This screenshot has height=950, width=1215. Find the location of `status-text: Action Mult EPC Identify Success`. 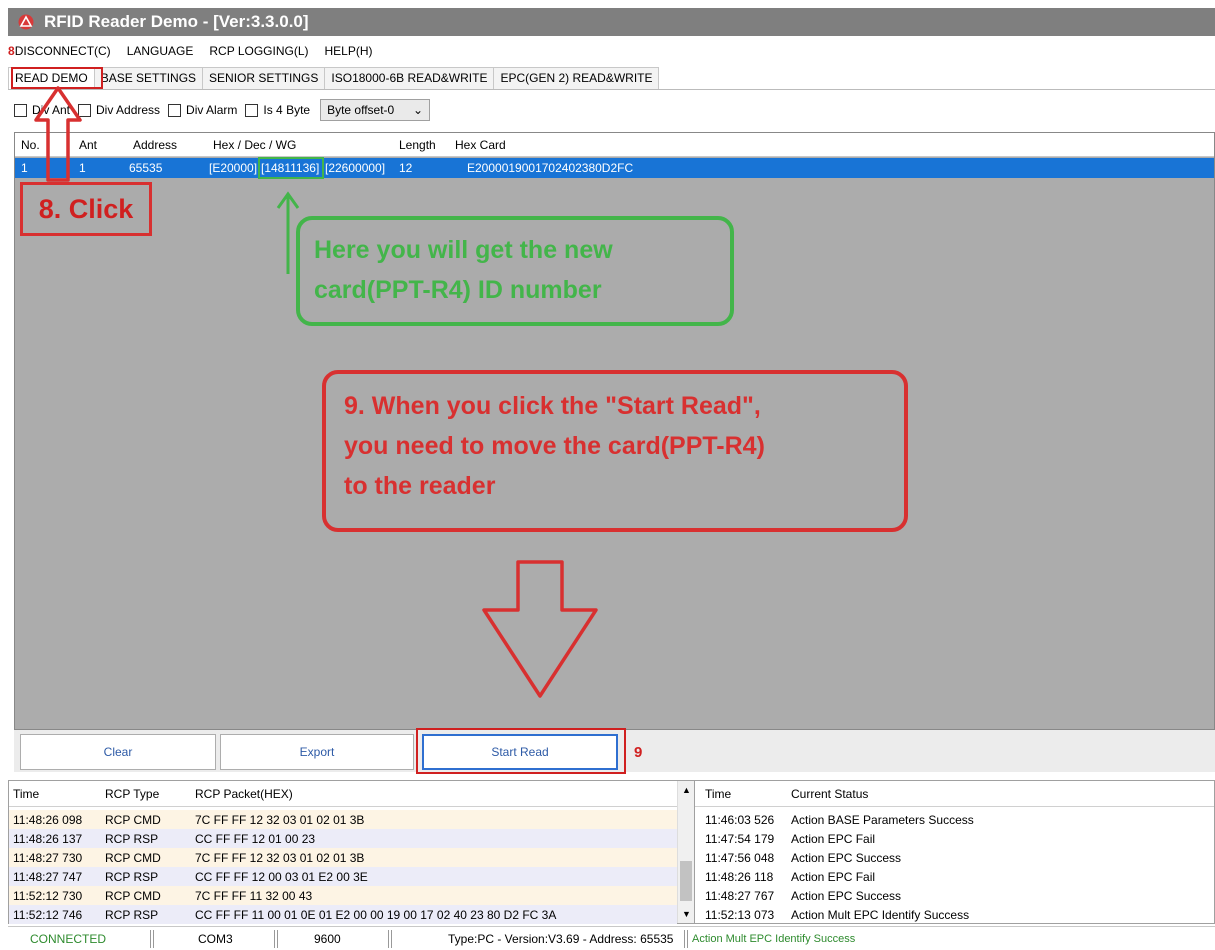

status-text: Action Mult EPC Identify Success is located at coordinates (880, 914).